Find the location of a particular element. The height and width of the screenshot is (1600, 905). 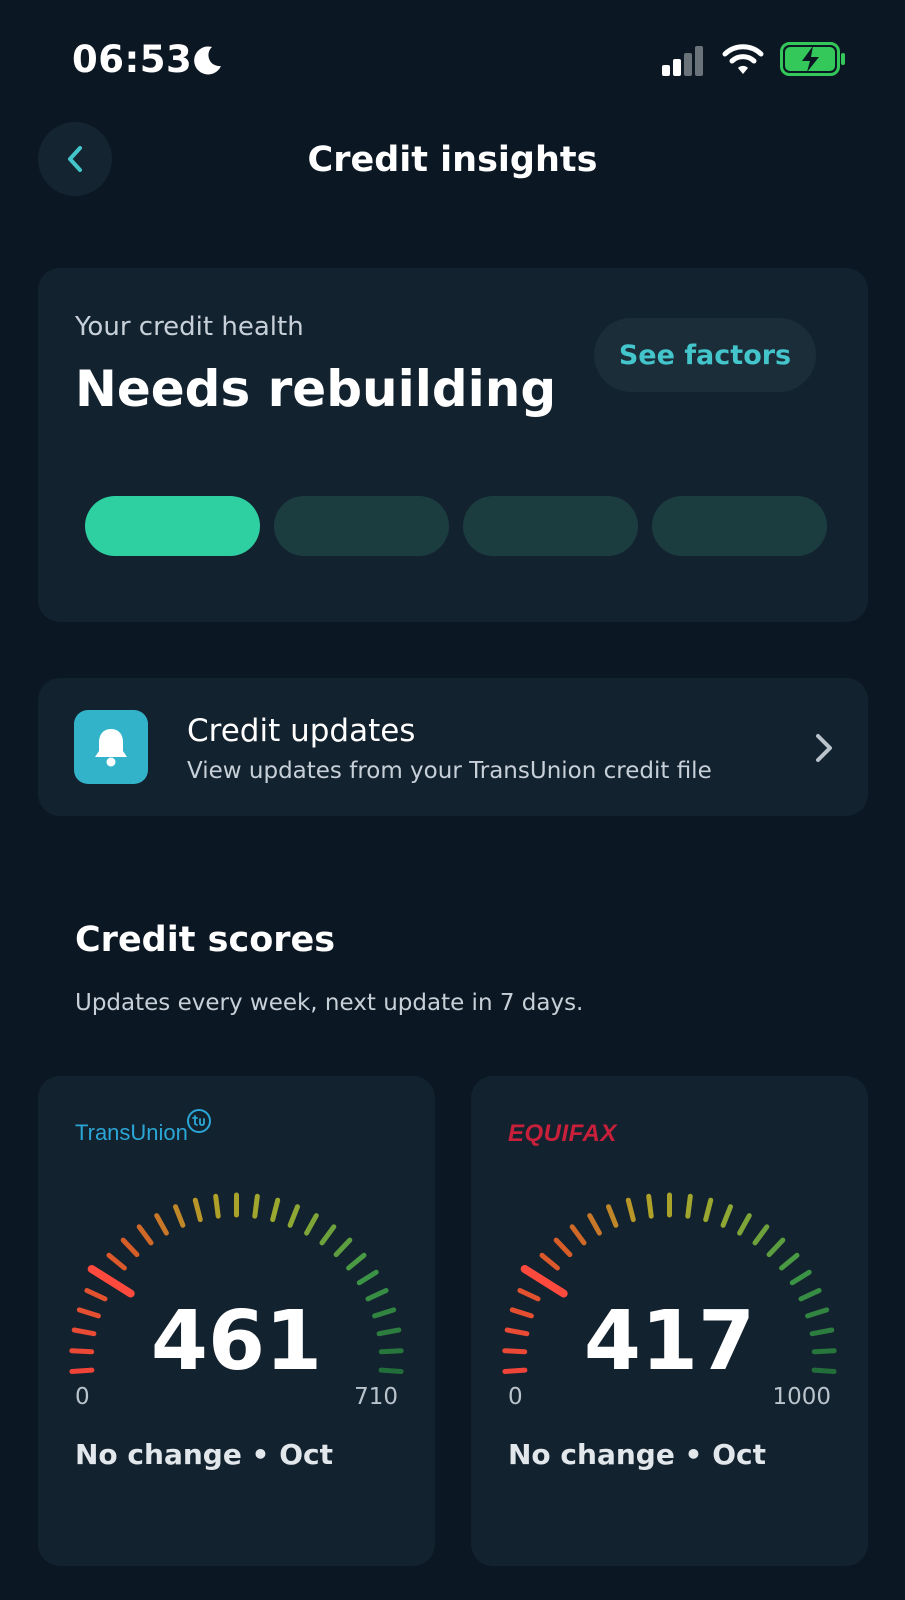

equifax-range-min: 0 is located at coordinates (515, 1397).